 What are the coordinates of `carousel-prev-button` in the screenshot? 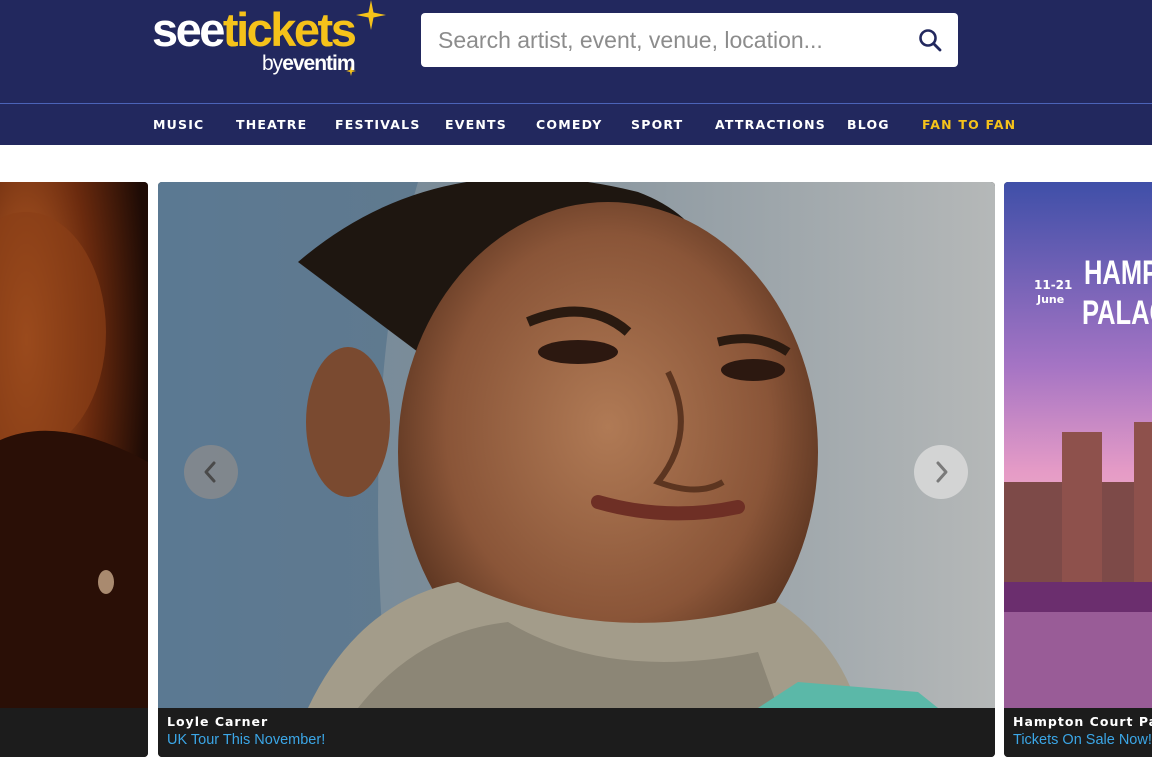 It's located at (211, 472).